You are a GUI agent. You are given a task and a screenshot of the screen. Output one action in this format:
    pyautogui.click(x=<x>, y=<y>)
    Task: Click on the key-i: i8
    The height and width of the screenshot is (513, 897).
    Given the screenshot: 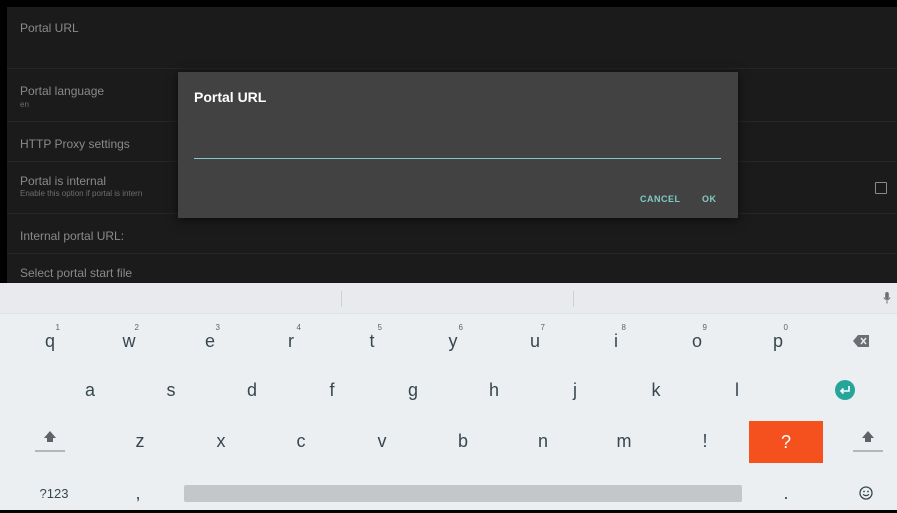 What is the action you would take?
    pyautogui.click(x=616, y=341)
    